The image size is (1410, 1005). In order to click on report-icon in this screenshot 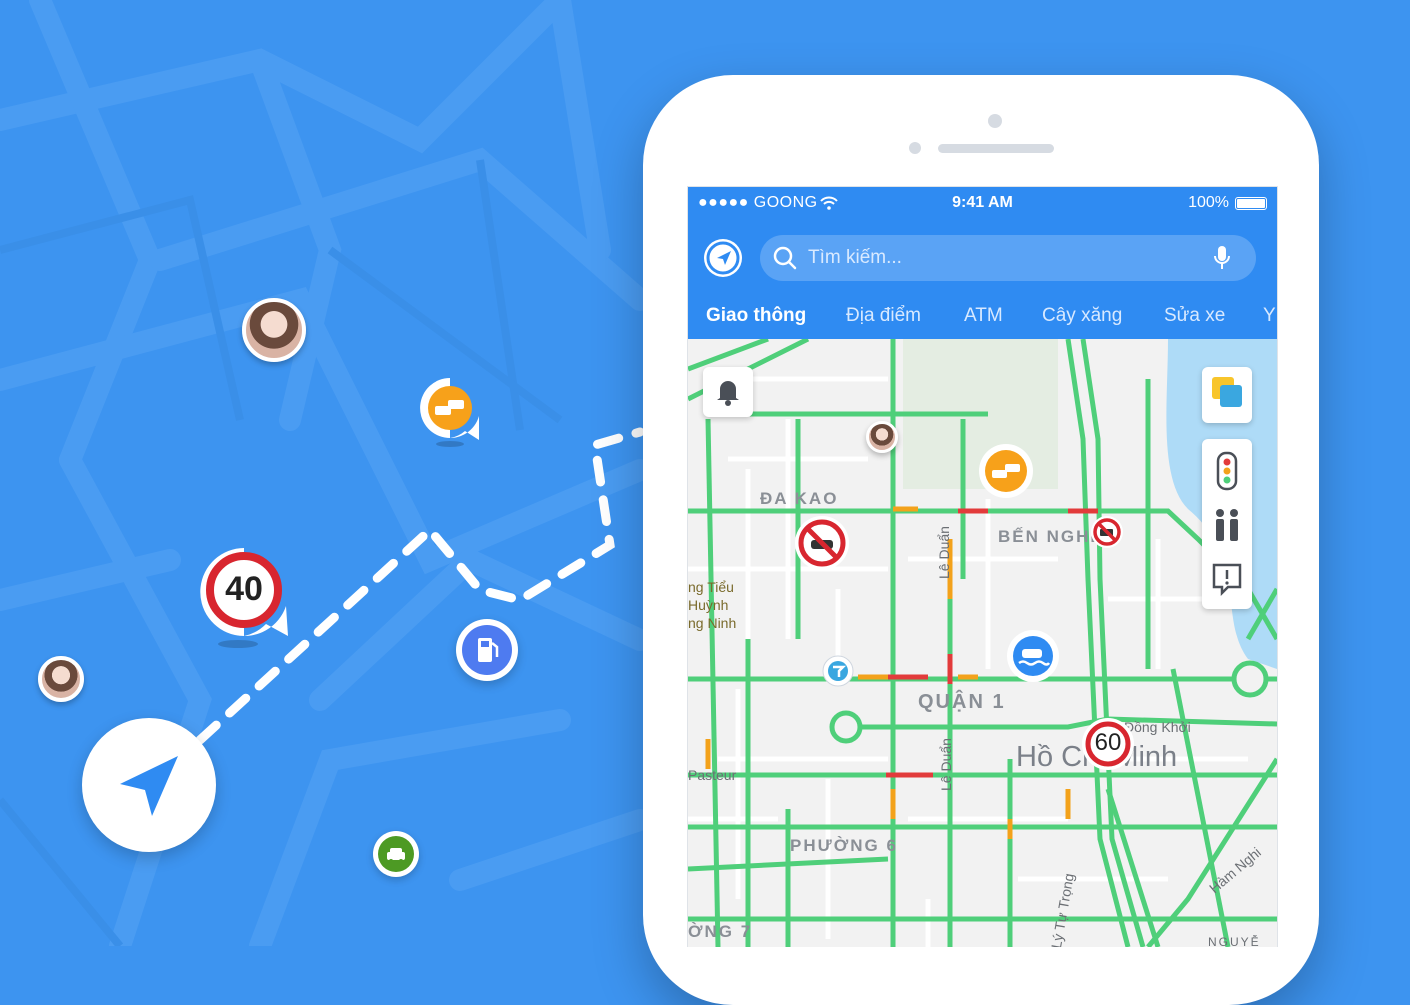, I will do `click(1227, 579)`.